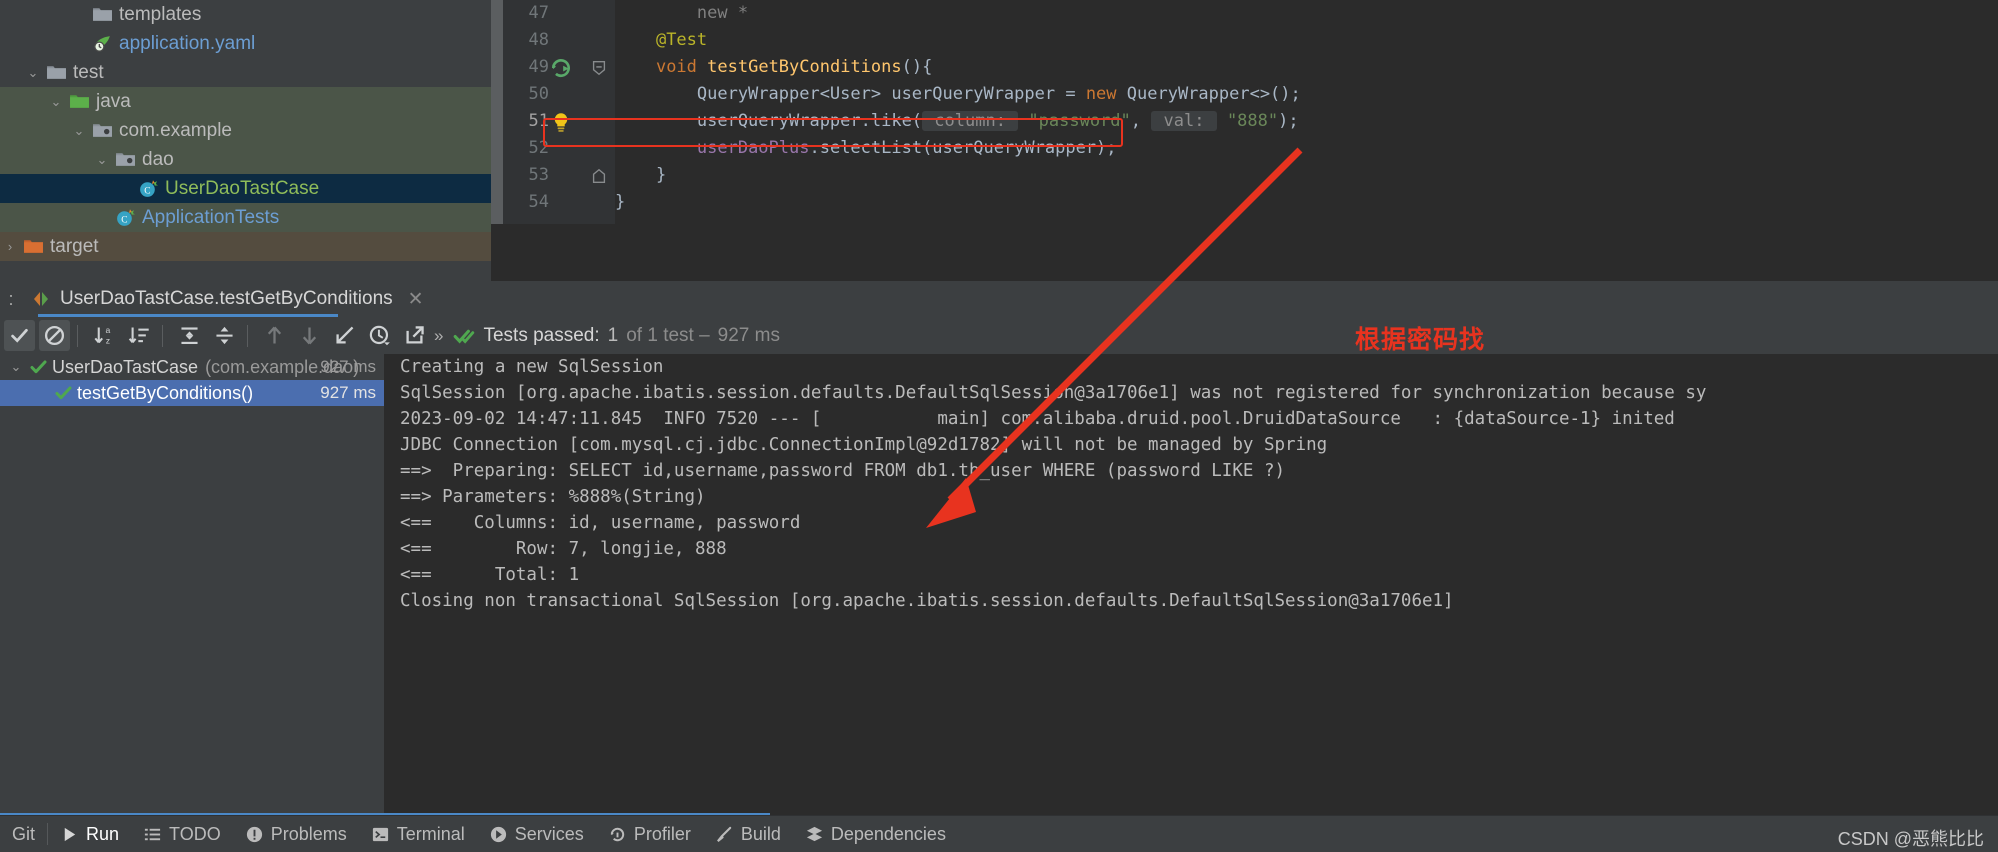  Describe the element at coordinates (620, 202) in the screenshot. I see `code-token: }` at that location.